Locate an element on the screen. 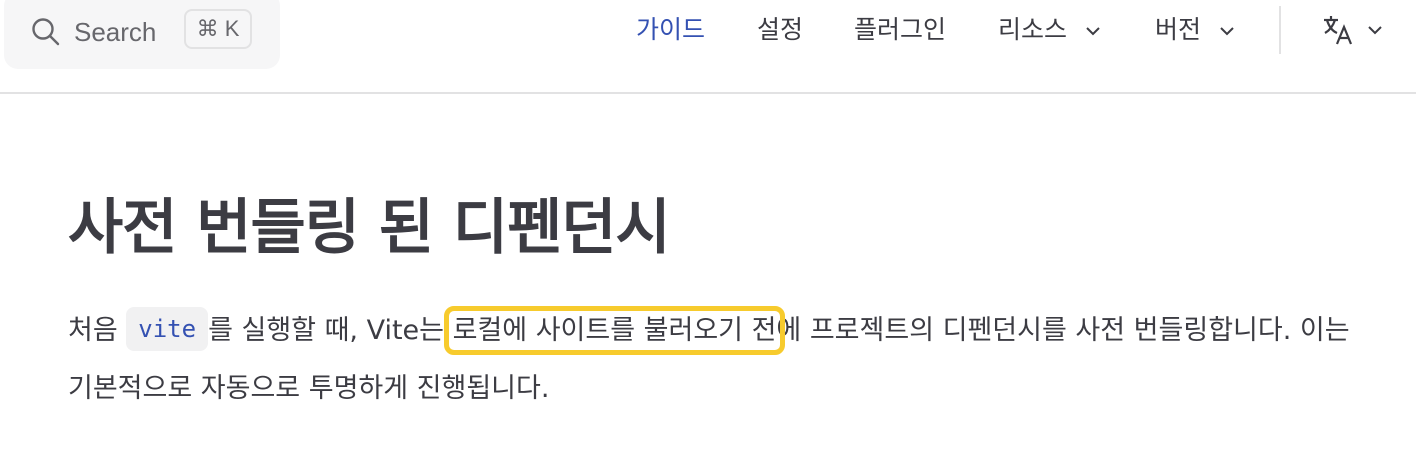  nav-resources-dropdown: 리소스 is located at coordinates (1049, 30).